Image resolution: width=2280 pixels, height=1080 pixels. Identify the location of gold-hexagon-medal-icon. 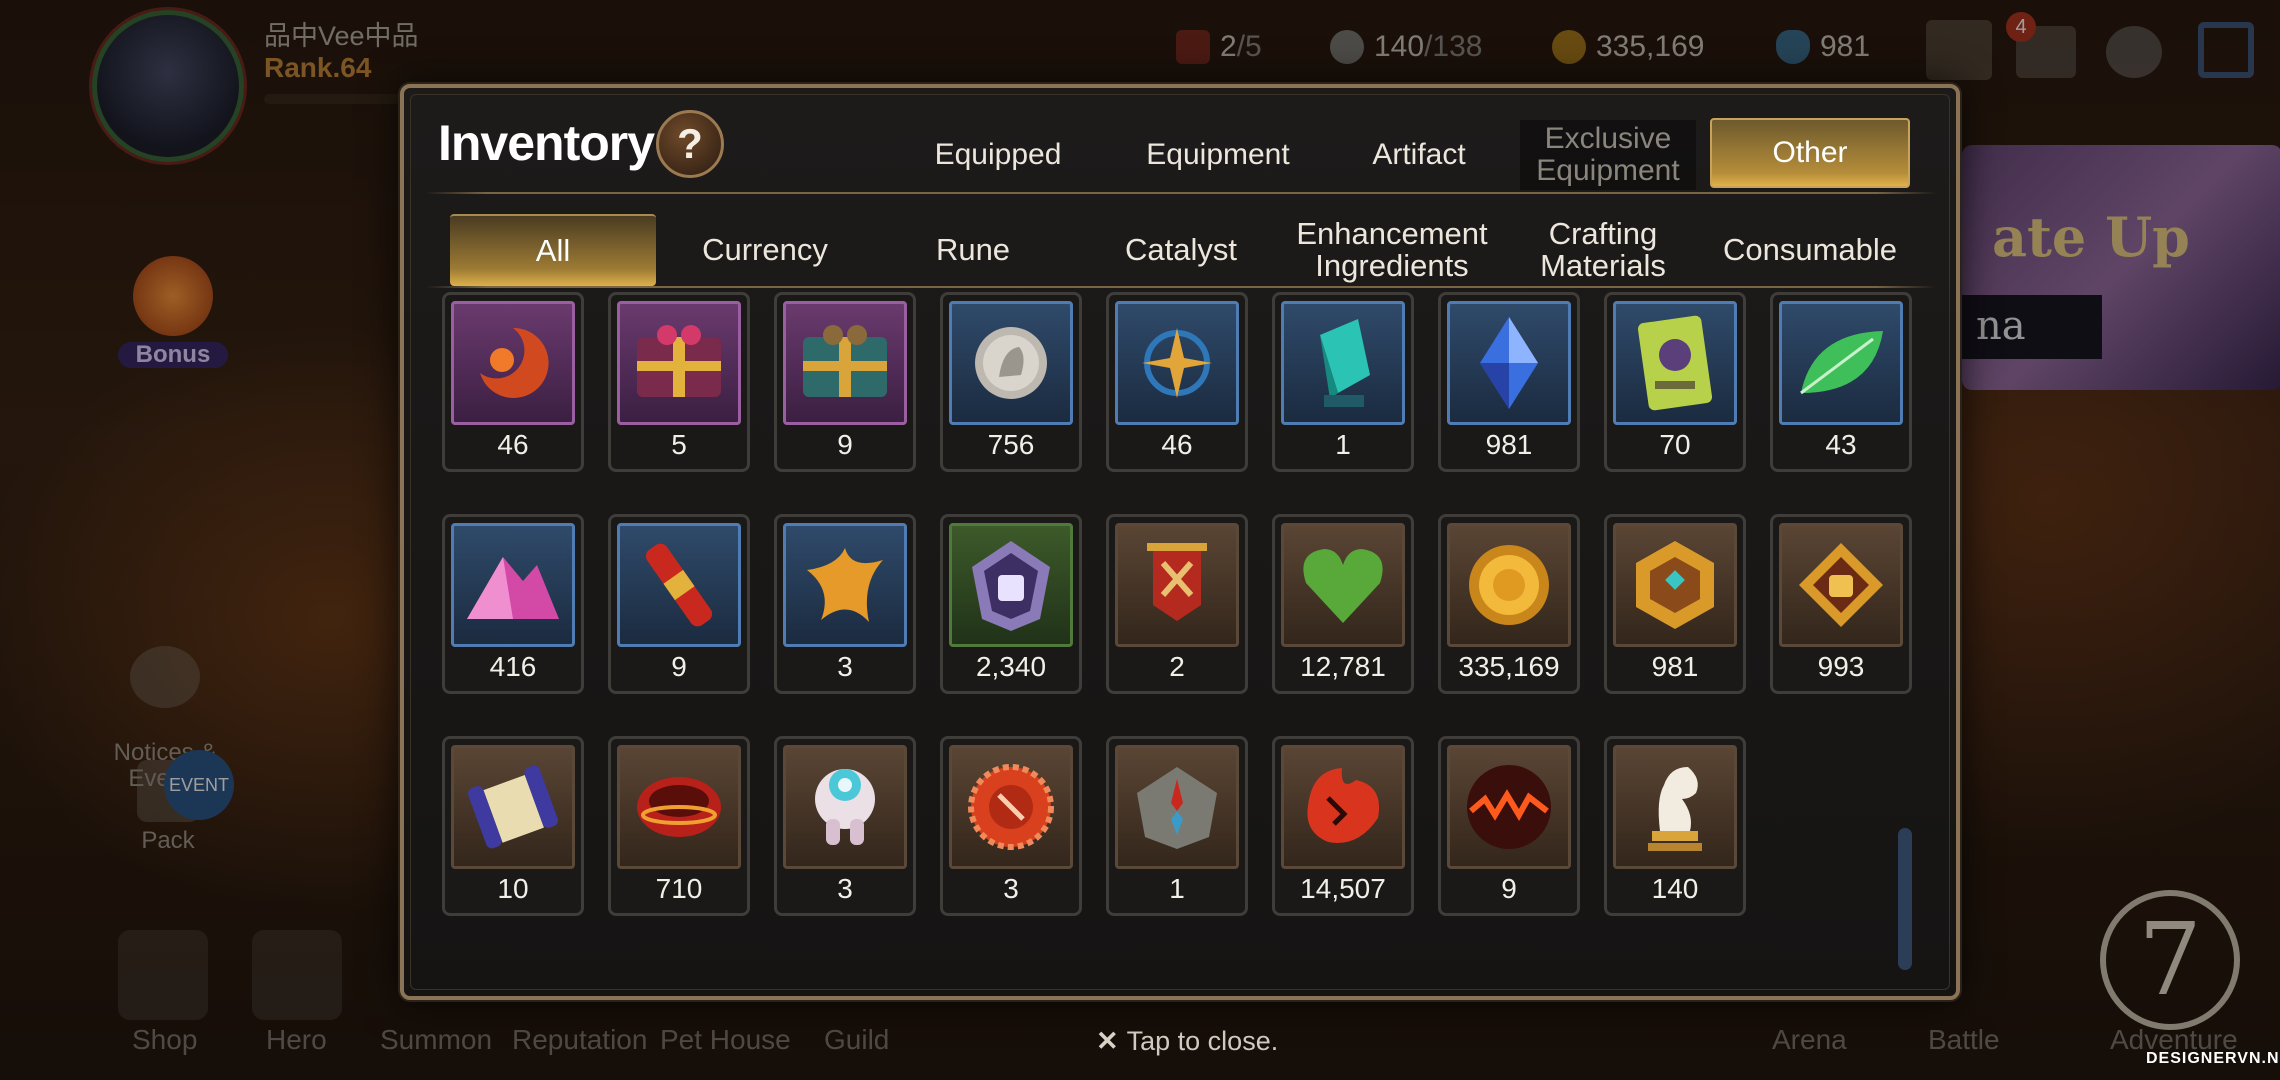
(1675, 585).